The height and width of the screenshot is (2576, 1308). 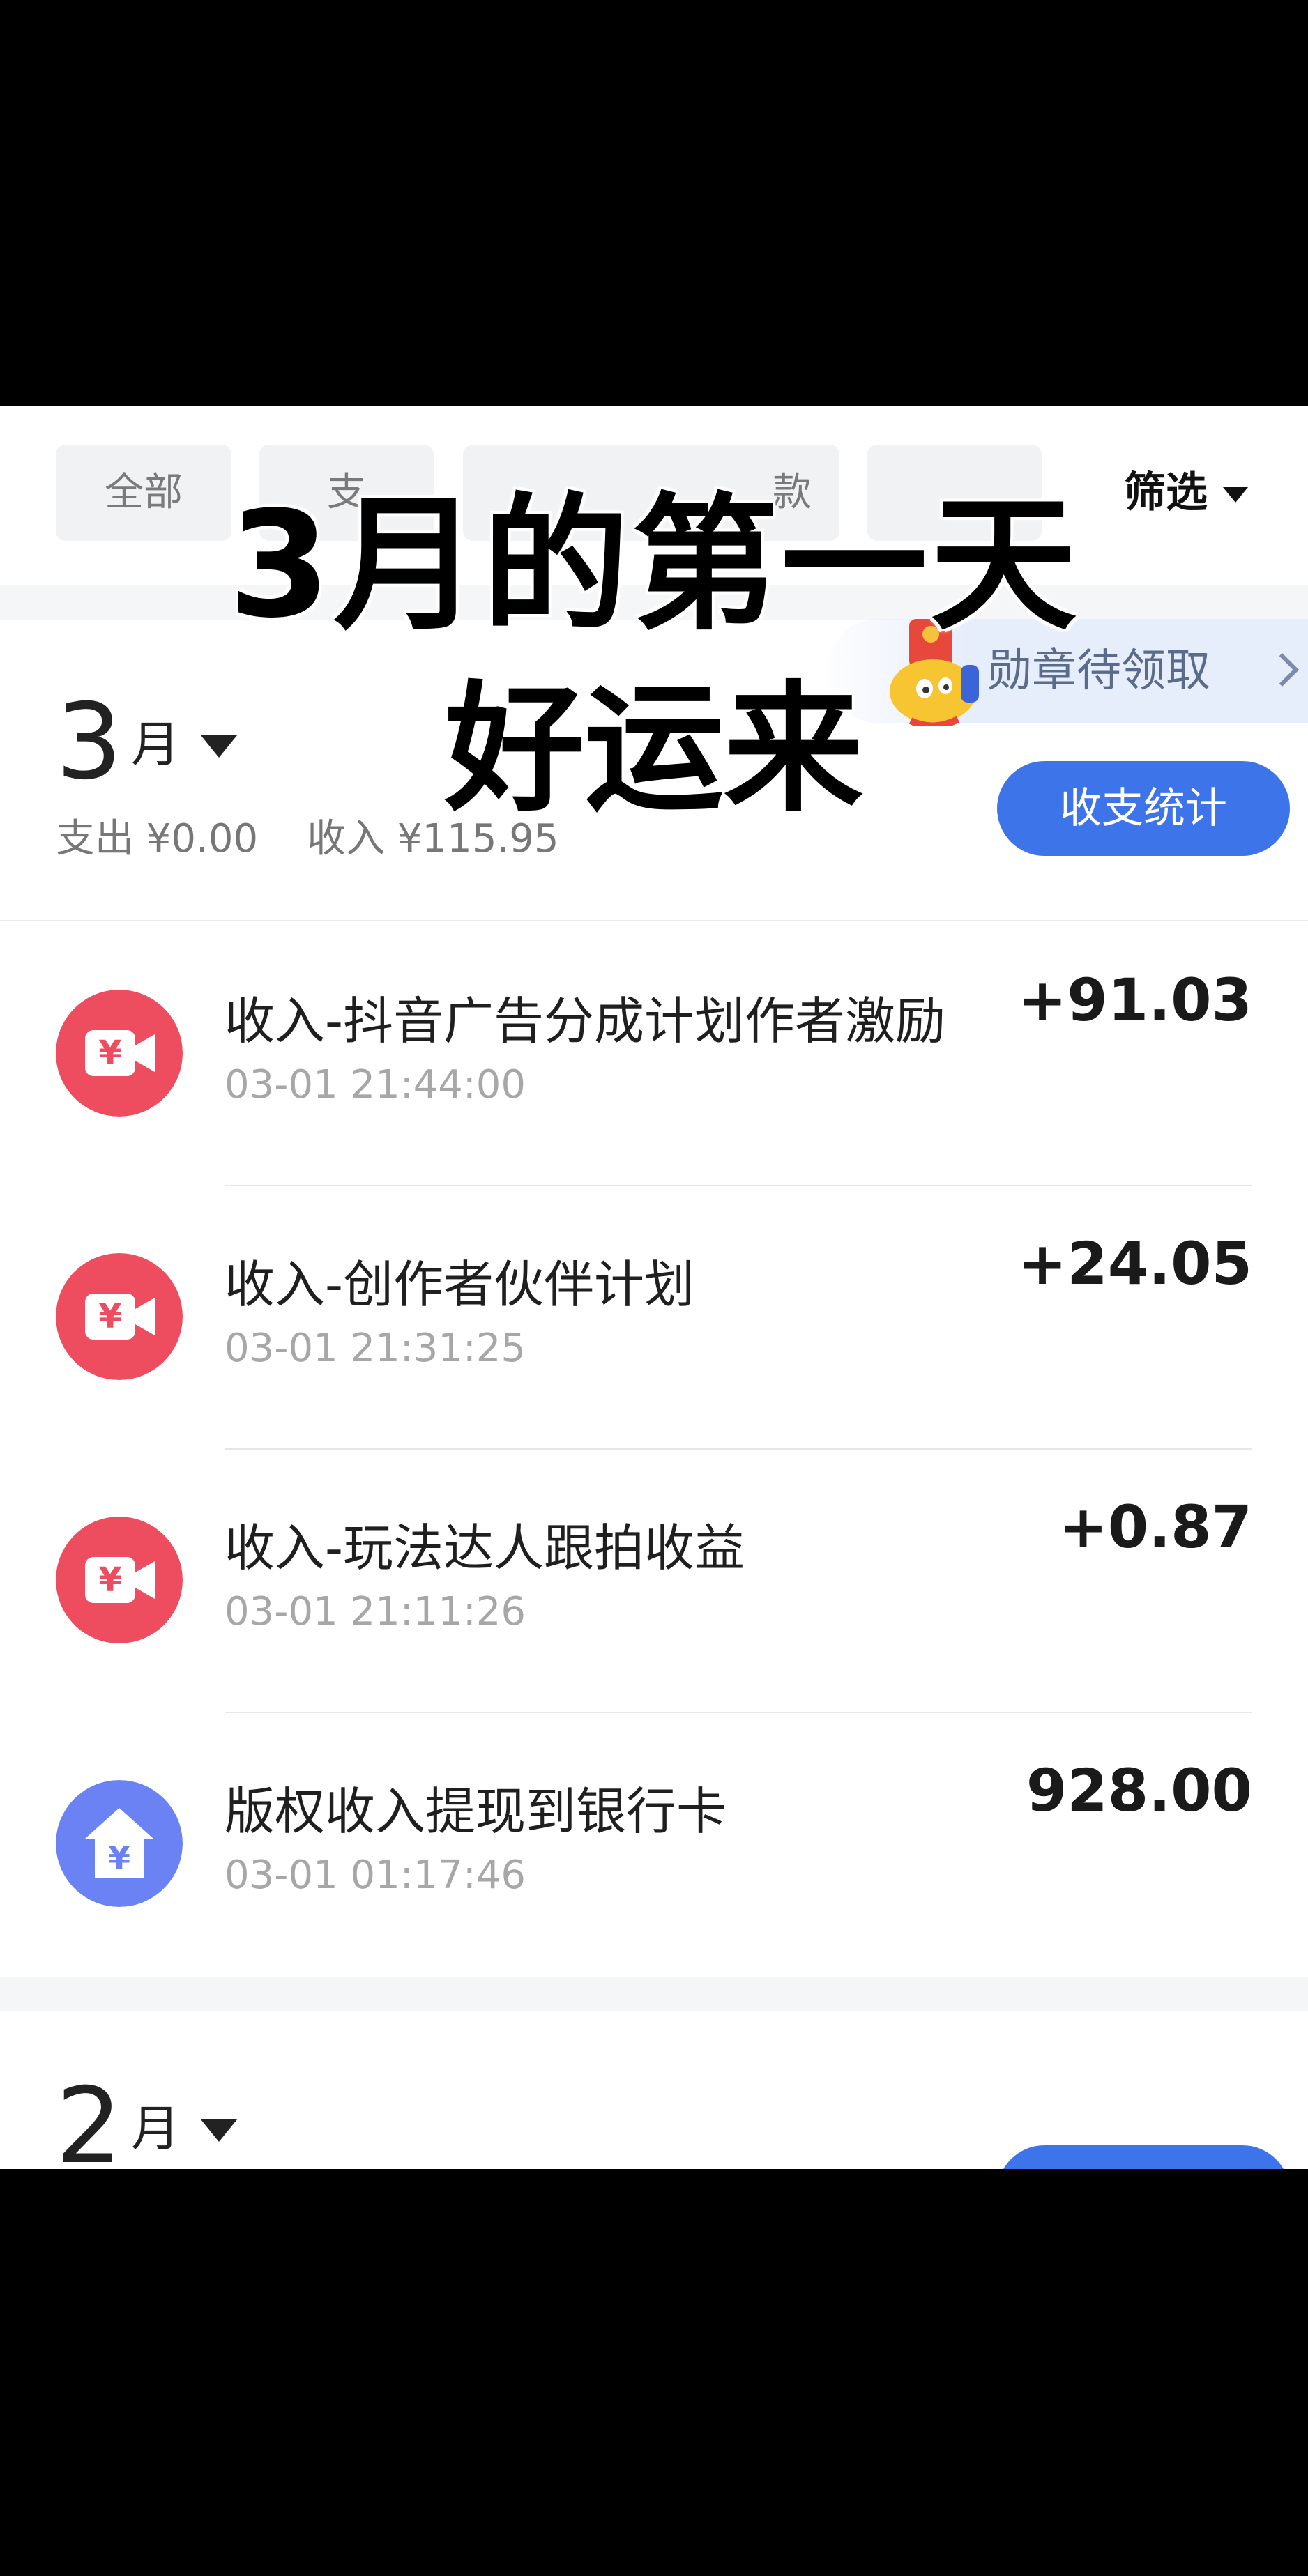 What do you see at coordinates (476, 1812) in the screenshot?
I see `transaction-title: 版权收入提现到银行卡` at bounding box center [476, 1812].